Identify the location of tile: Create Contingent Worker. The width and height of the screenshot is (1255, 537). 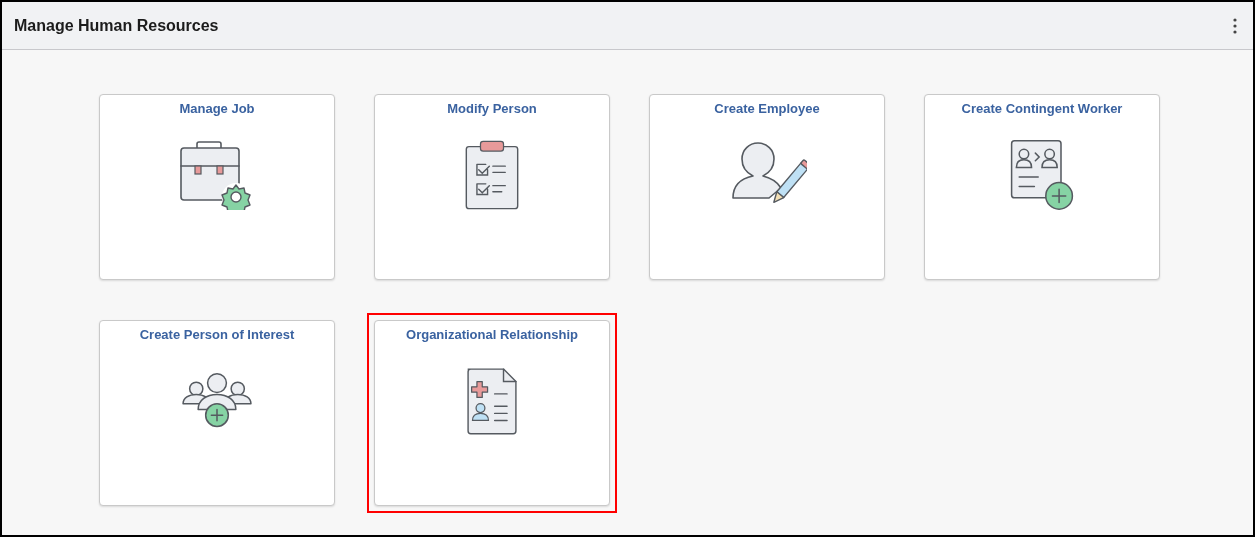
(1042, 187).